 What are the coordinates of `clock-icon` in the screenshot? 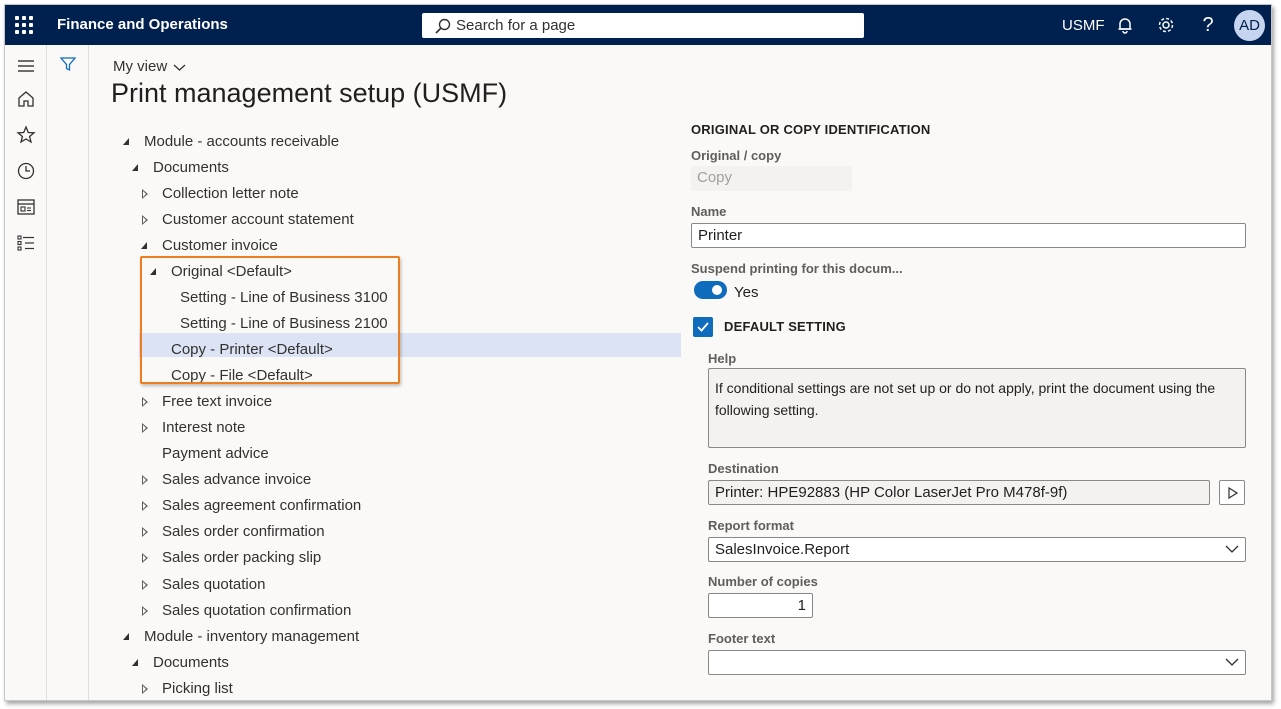 It's located at (26, 171).